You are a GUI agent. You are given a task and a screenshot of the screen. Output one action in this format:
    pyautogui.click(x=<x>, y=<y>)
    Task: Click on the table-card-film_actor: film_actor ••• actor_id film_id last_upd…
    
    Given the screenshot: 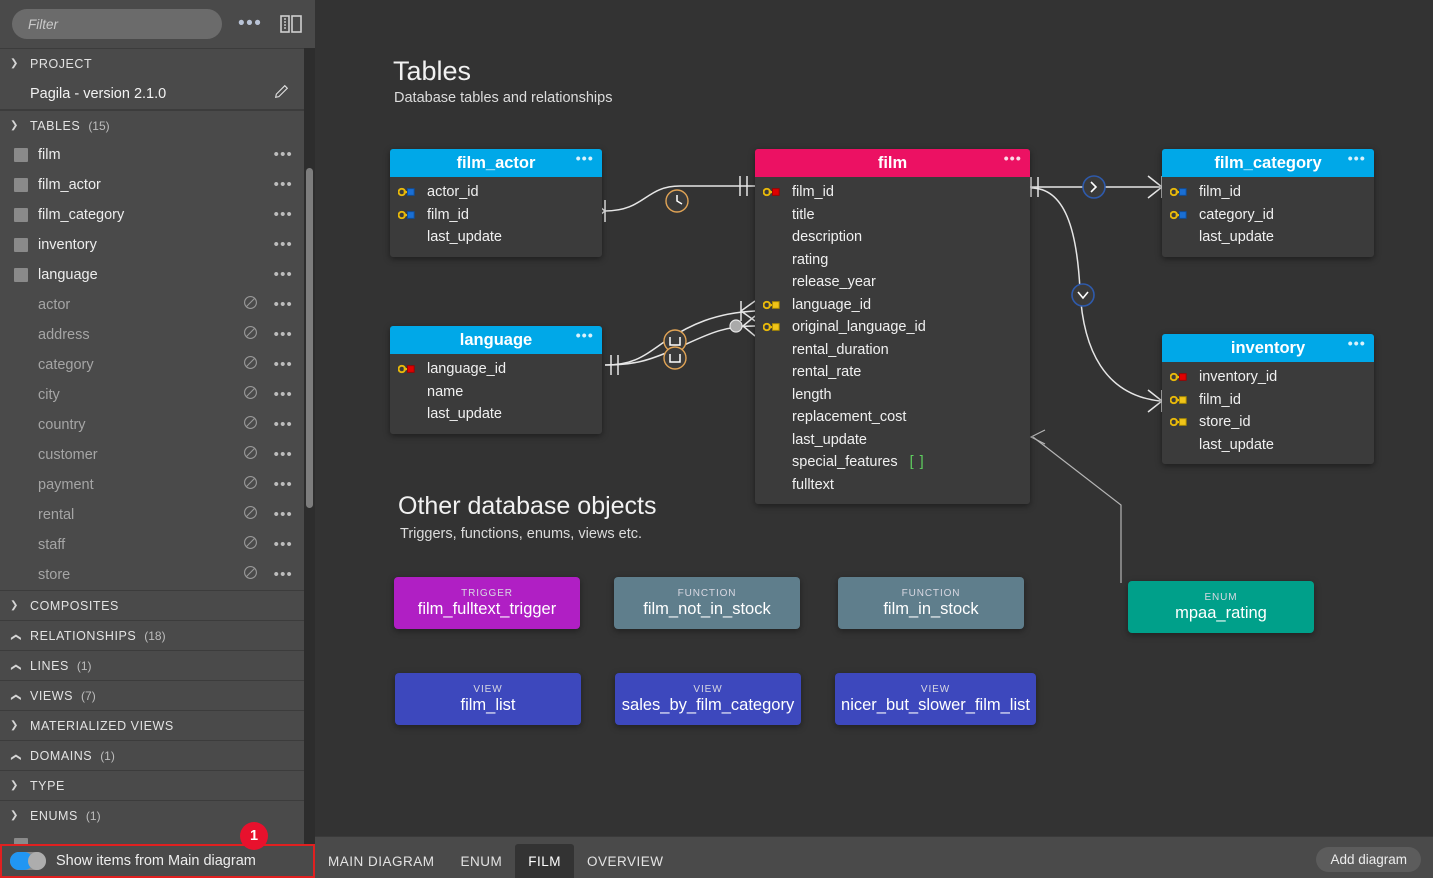 What is the action you would take?
    pyautogui.click(x=496, y=203)
    